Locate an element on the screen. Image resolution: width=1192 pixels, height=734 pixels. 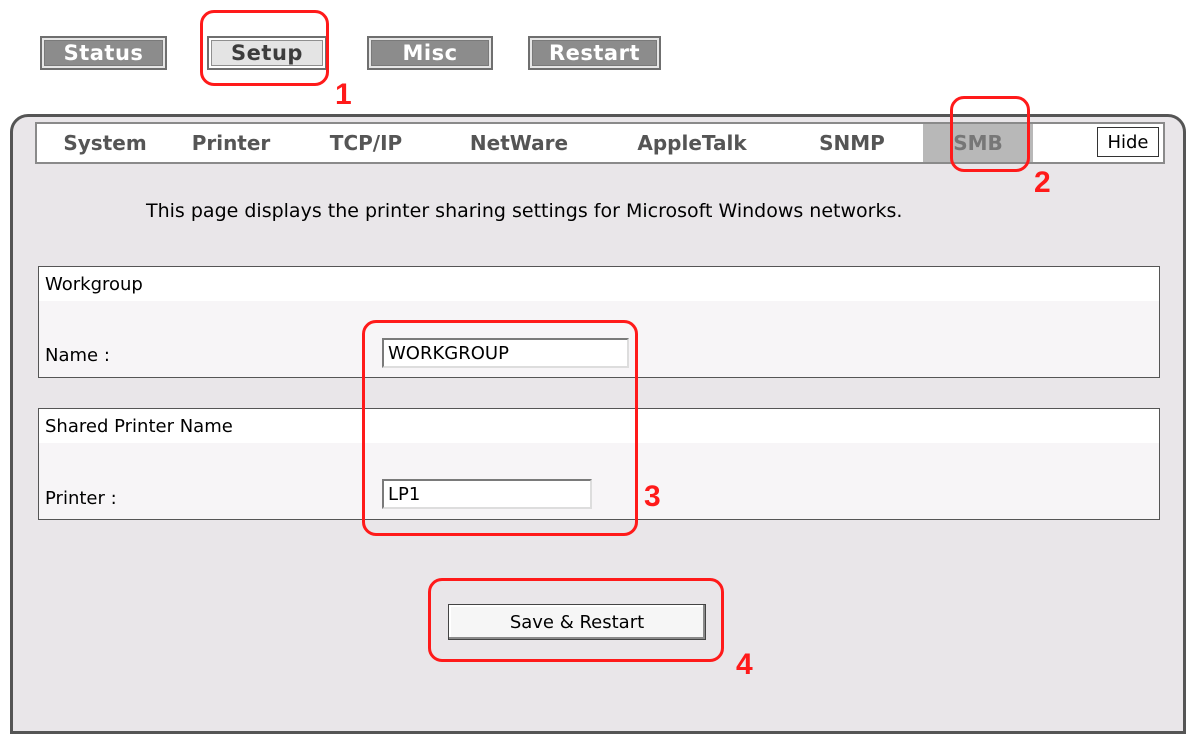
tab-snmp: SNMP is located at coordinates (852, 143).